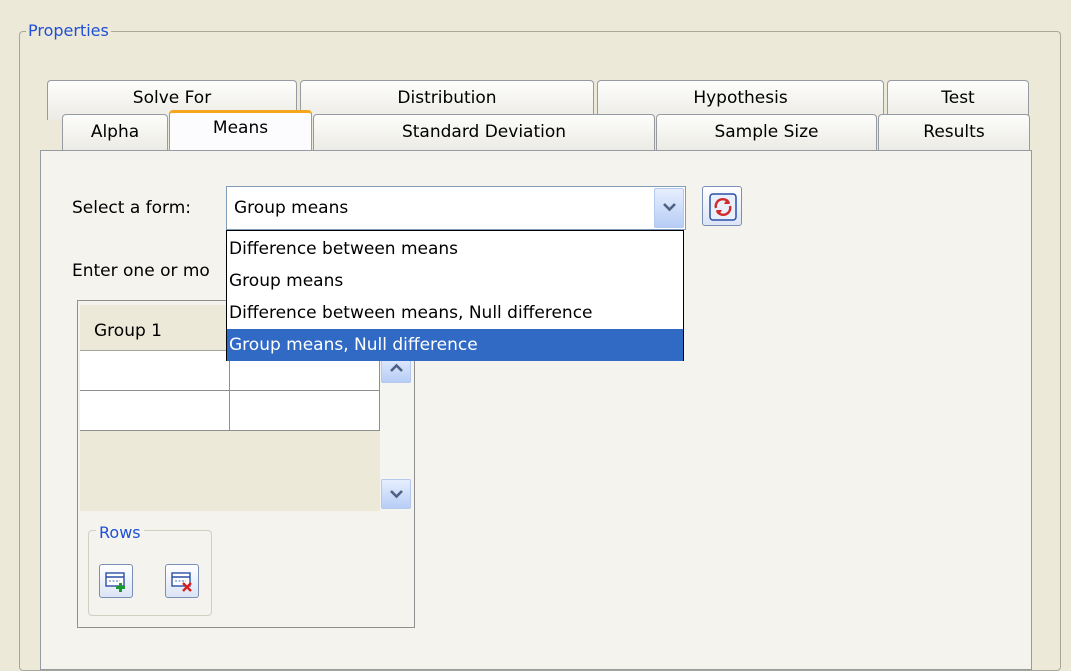 The height and width of the screenshot is (671, 1071). Describe the element at coordinates (954, 132) in the screenshot. I see `tab-results: Results` at that location.